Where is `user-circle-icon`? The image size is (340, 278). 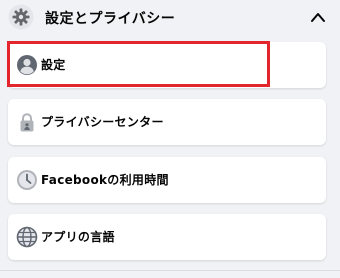
user-circle-icon is located at coordinates (27, 65).